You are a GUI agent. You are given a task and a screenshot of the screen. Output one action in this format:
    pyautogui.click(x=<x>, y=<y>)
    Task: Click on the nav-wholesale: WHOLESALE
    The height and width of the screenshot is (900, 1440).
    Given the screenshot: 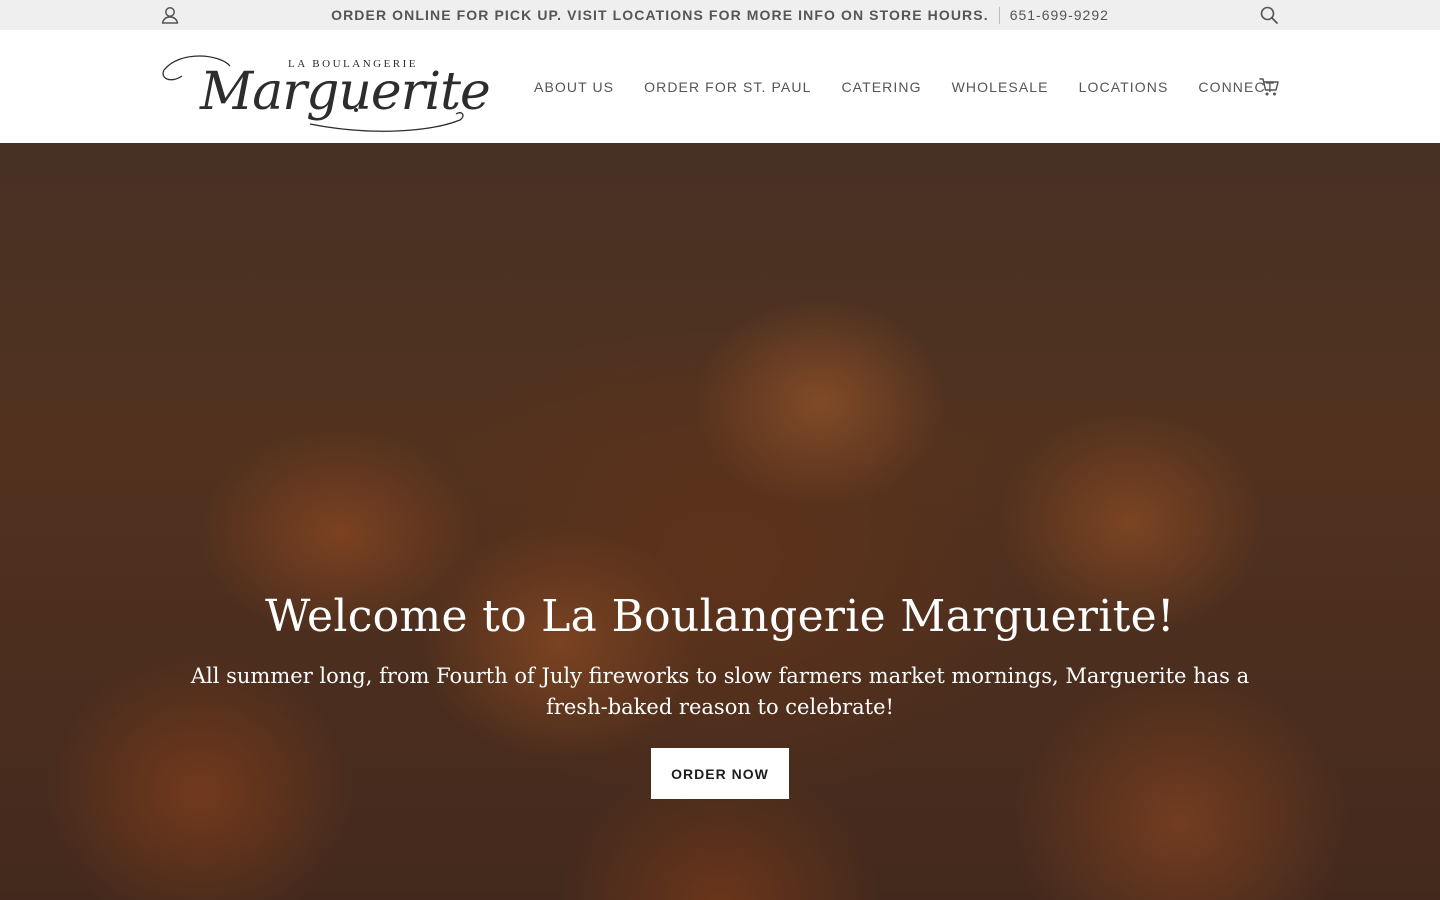 What is the action you would take?
    pyautogui.click(x=1000, y=87)
    